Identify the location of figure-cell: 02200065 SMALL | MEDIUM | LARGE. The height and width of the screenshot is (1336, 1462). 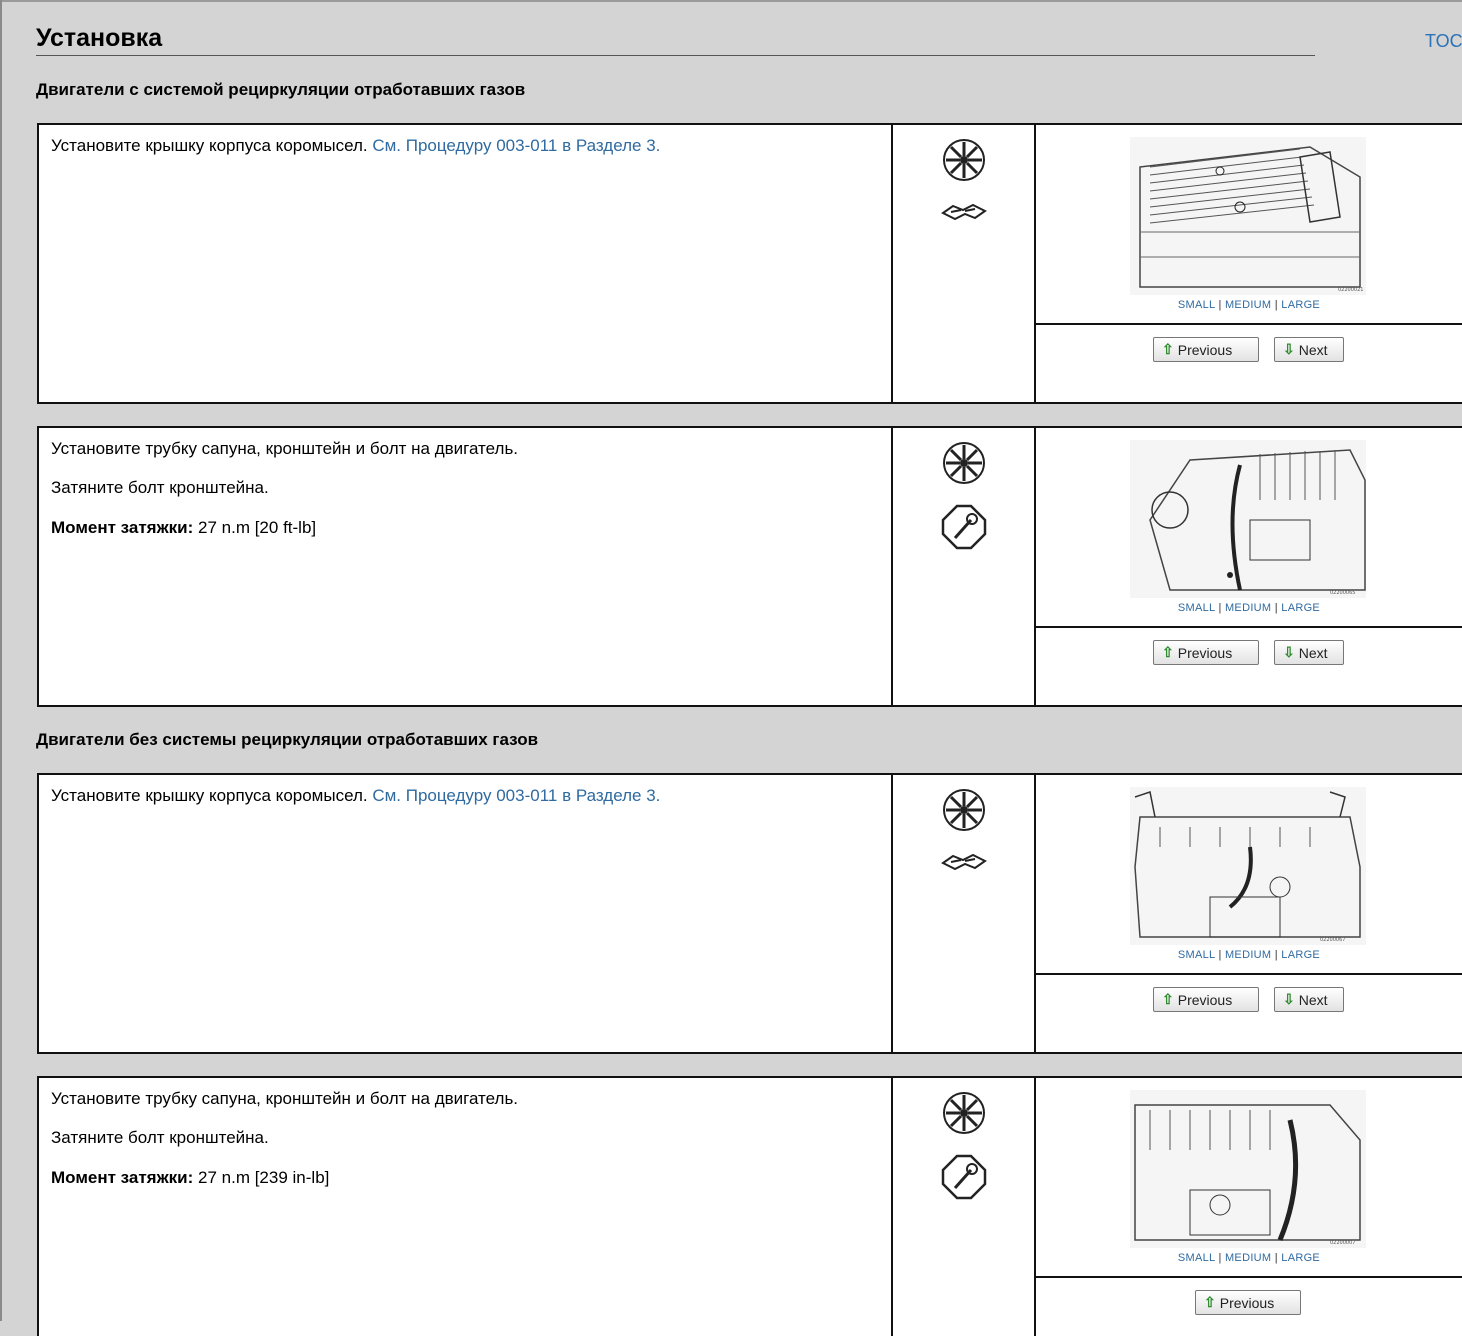
(1249, 528).